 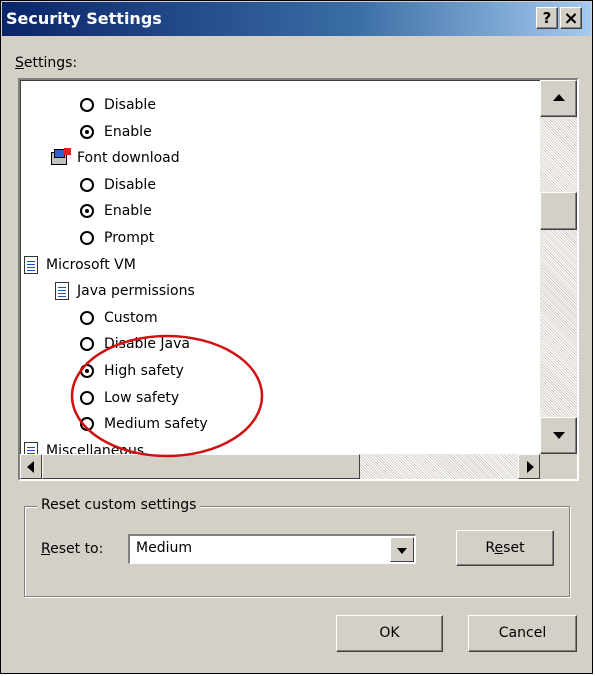 I want to click on horizontal-scroll-thumb, so click(x=201, y=466).